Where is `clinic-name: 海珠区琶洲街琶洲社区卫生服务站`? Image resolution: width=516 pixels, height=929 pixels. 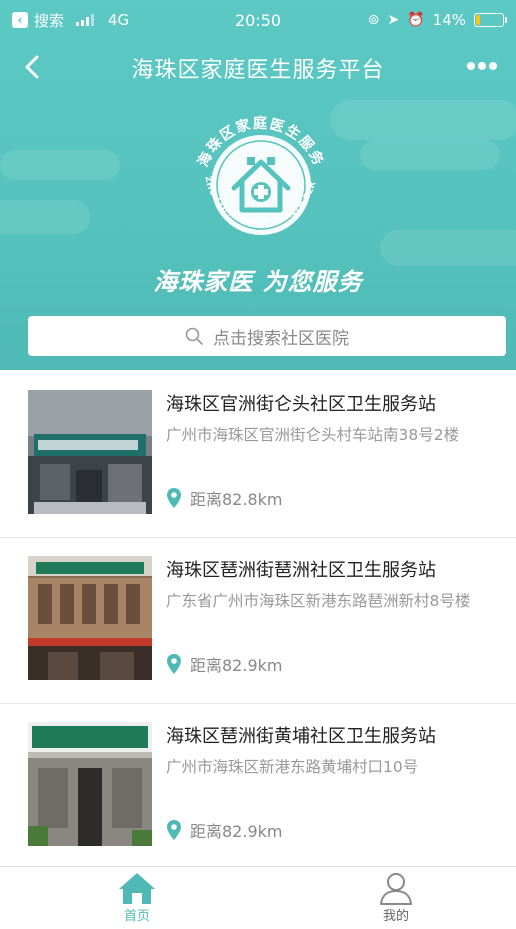
clinic-name: 海珠区琶洲街琶洲社区卫生服务站 is located at coordinates (301, 570).